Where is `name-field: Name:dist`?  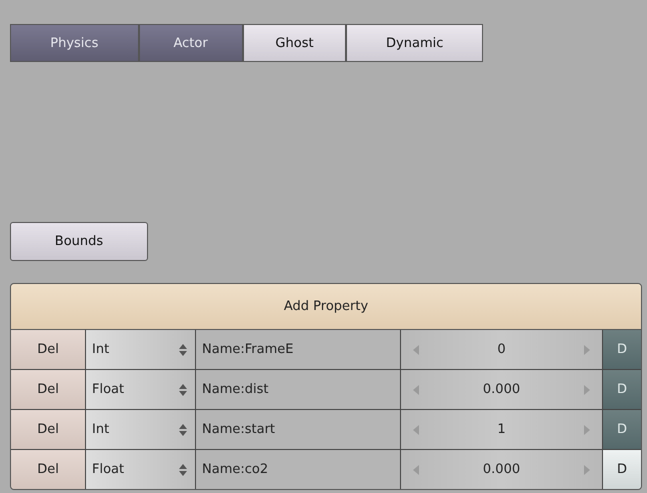 name-field: Name:dist is located at coordinates (298, 389).